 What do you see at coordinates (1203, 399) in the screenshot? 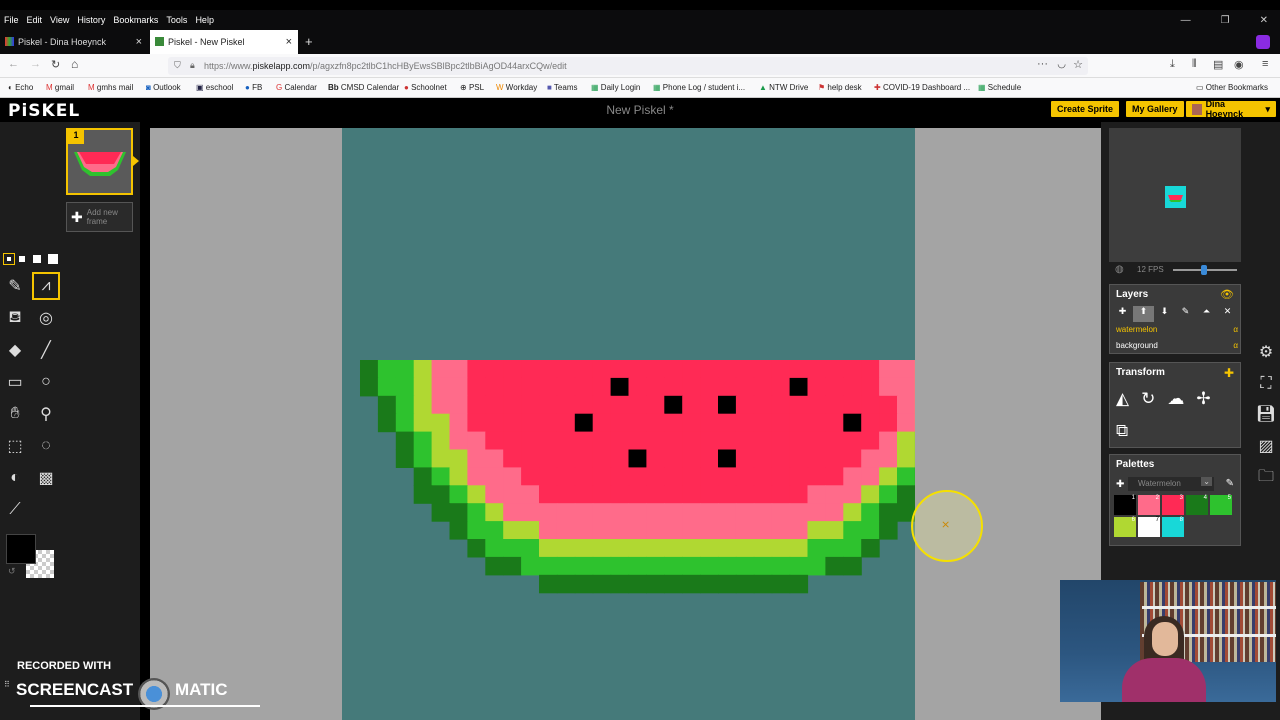
I see `align-center-icon: ✢` at bounding box center [1203, 399].